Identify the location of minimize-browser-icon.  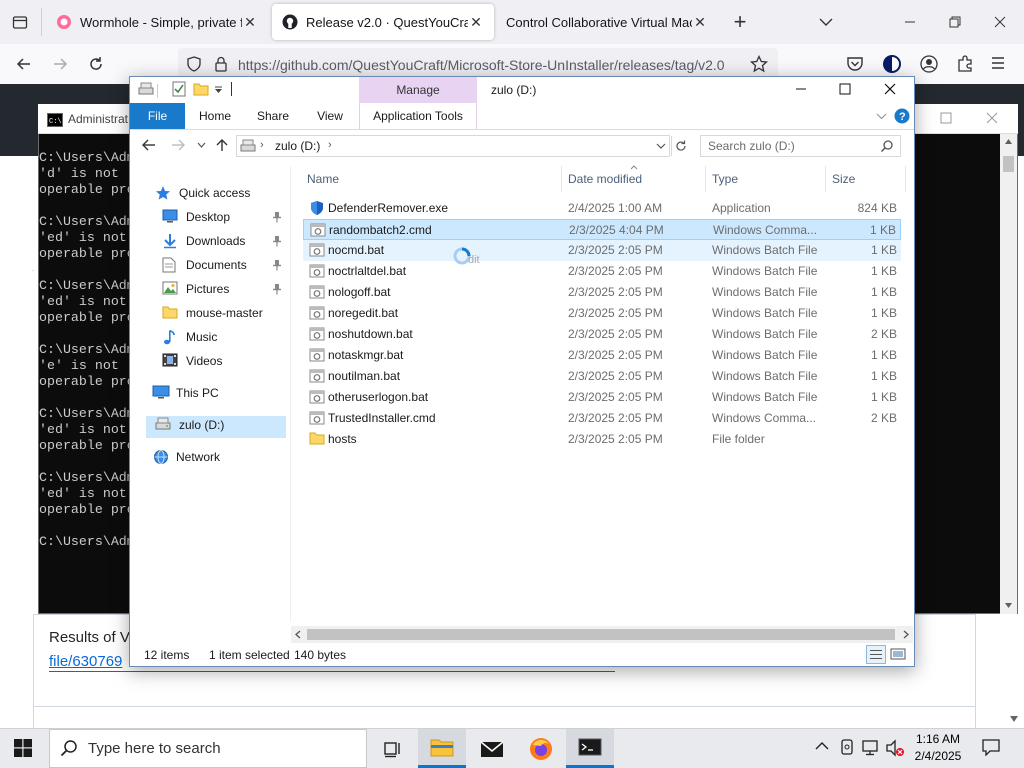
(910, 22).